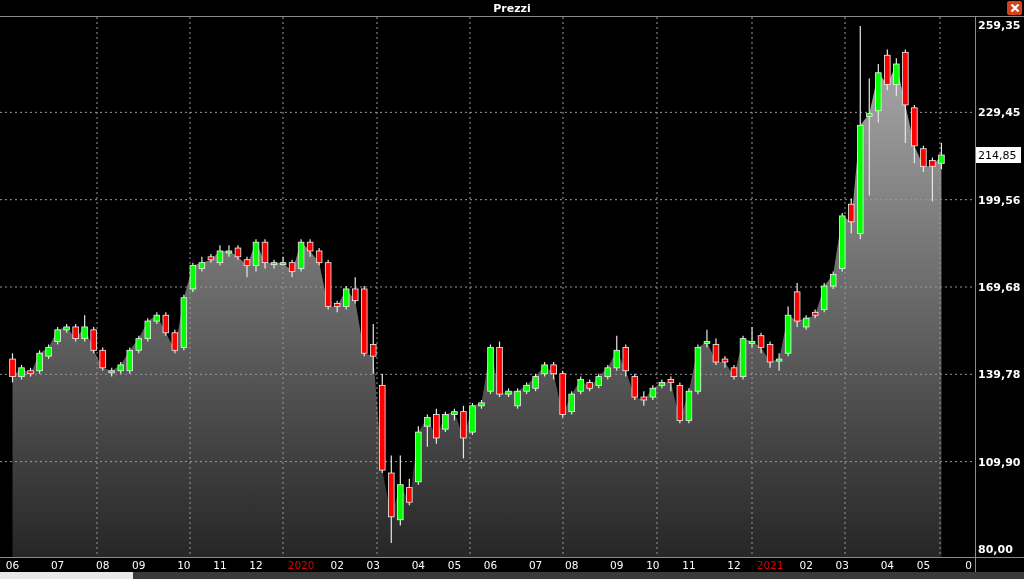 The image size is (1024, 579). What do you see at coordinates (968, 565) in the screenshot?
I see `x-axis-label: 0` at bounding box center [968, 565].